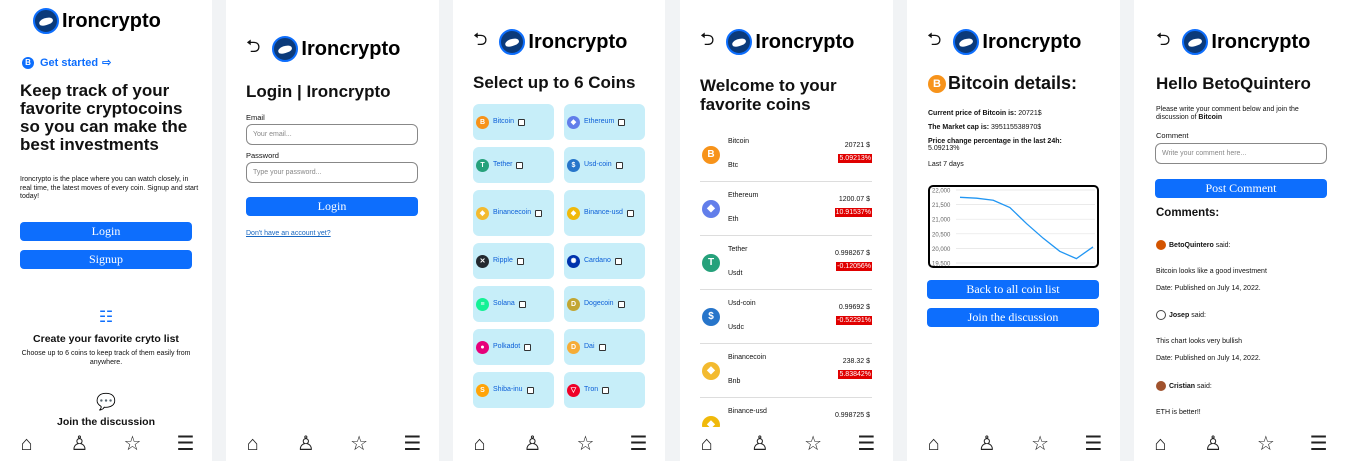 This screenshot has width=1345, height=461. What do you see at coordinates (482, 390) in the screenshot?
I see `coin-icon: S` at bounding box center [482, 390].